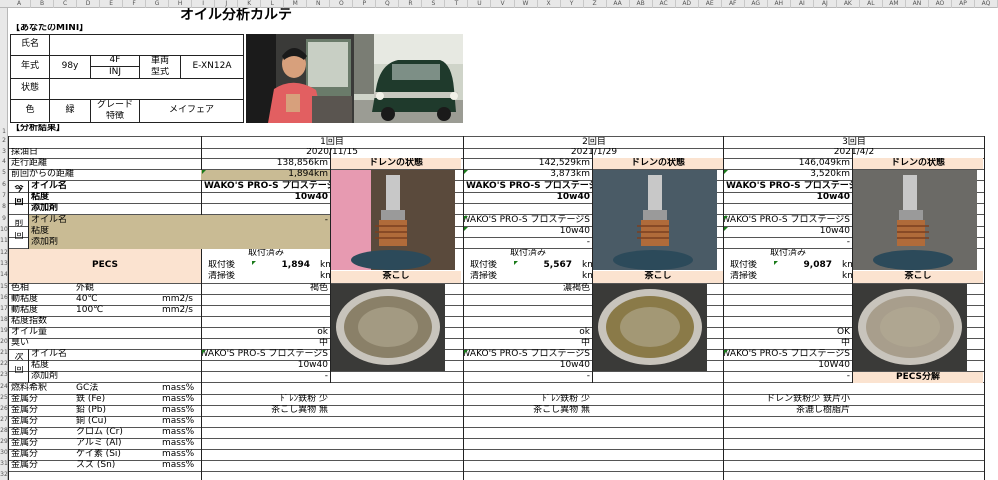 The height and width of the screenshot is (480, 998). I want to click on viscosity-3: 10w40, so click(788, 197).